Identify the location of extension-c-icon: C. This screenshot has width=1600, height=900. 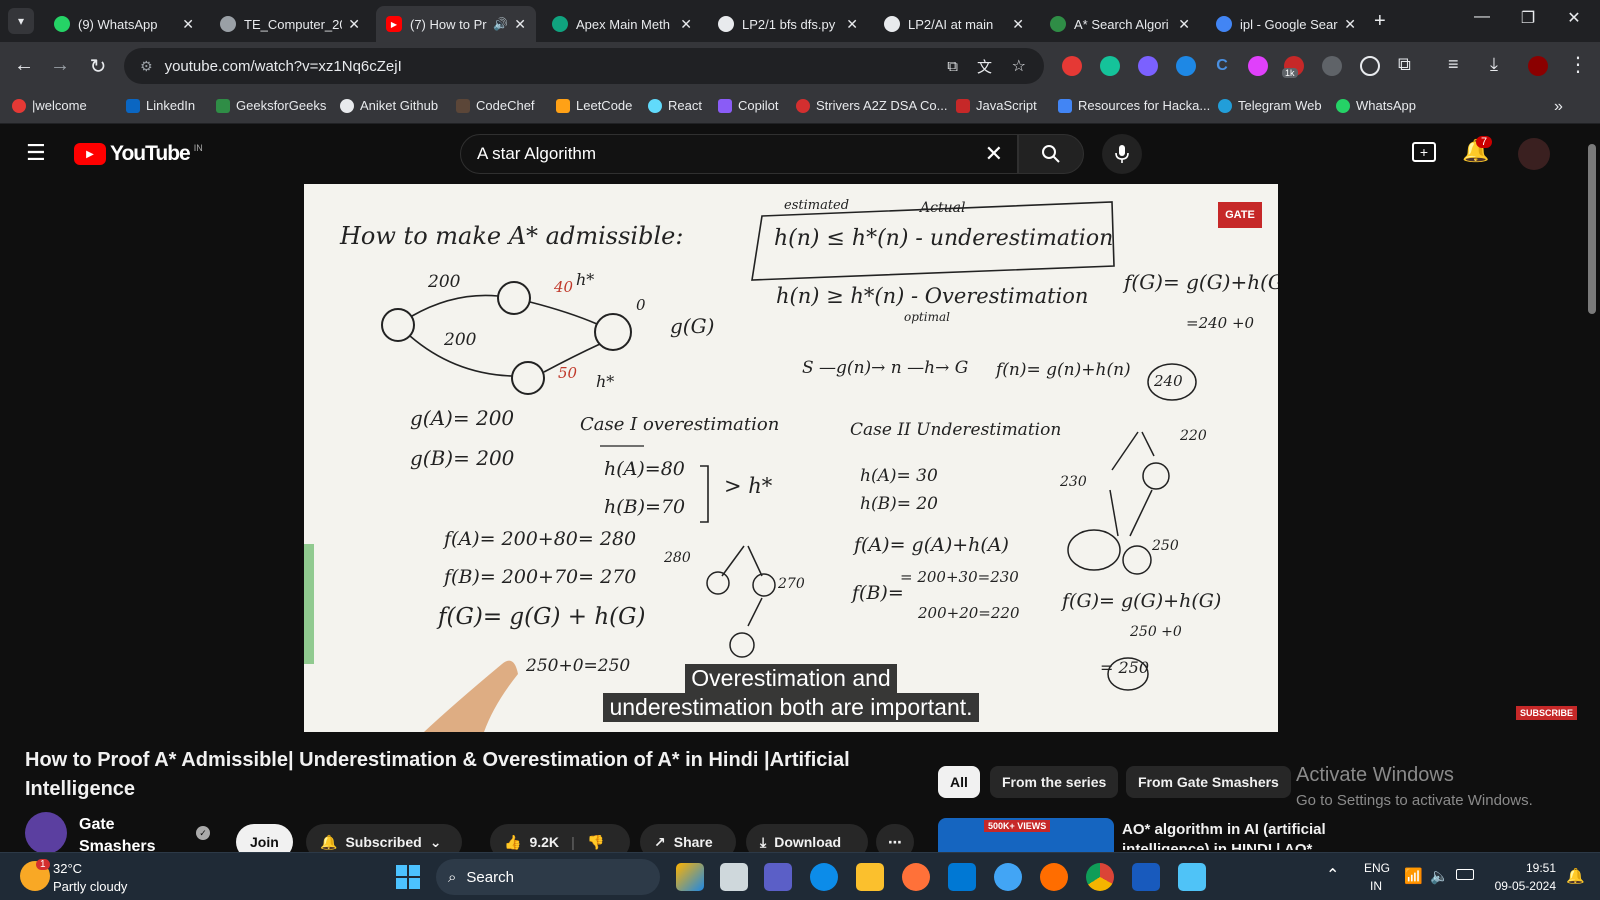
(1222, 66).